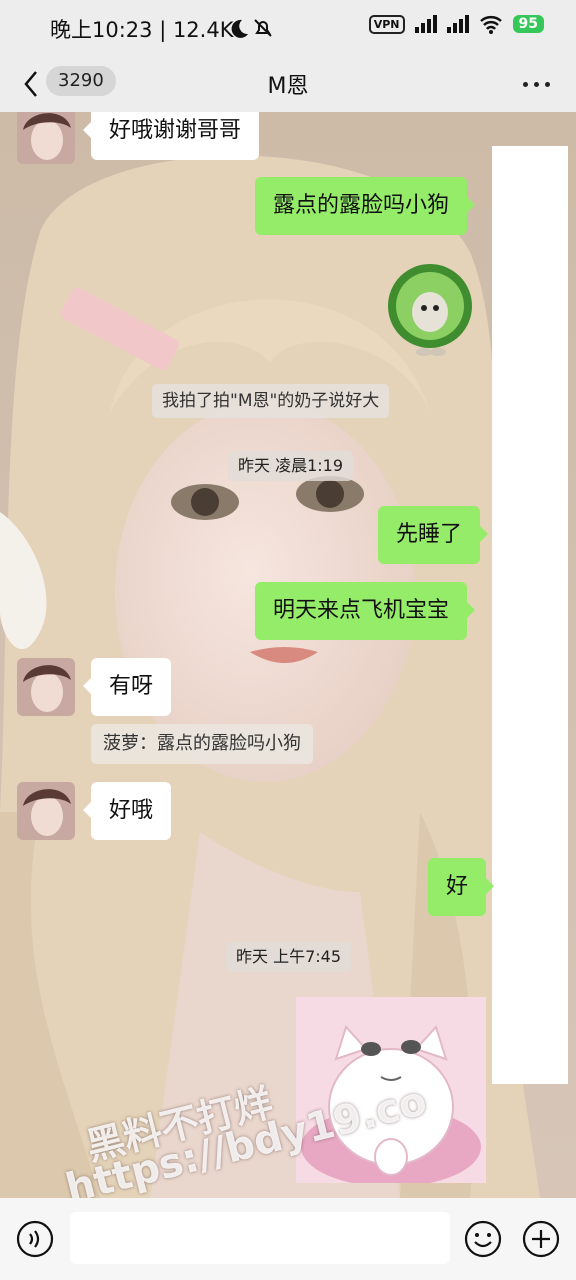  What do you see at coordinates (35, 1239) in the screenshot?
I see `voice-icon` at bounding box center [35, 1239].